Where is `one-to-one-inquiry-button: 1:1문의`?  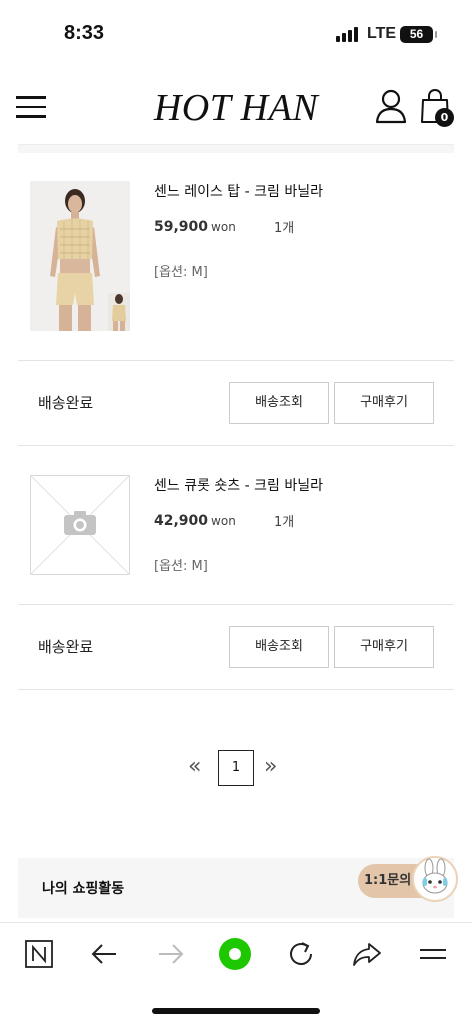 one-to-one-inquiry-button: 1:1문의 is located at coordinates (408, 879).